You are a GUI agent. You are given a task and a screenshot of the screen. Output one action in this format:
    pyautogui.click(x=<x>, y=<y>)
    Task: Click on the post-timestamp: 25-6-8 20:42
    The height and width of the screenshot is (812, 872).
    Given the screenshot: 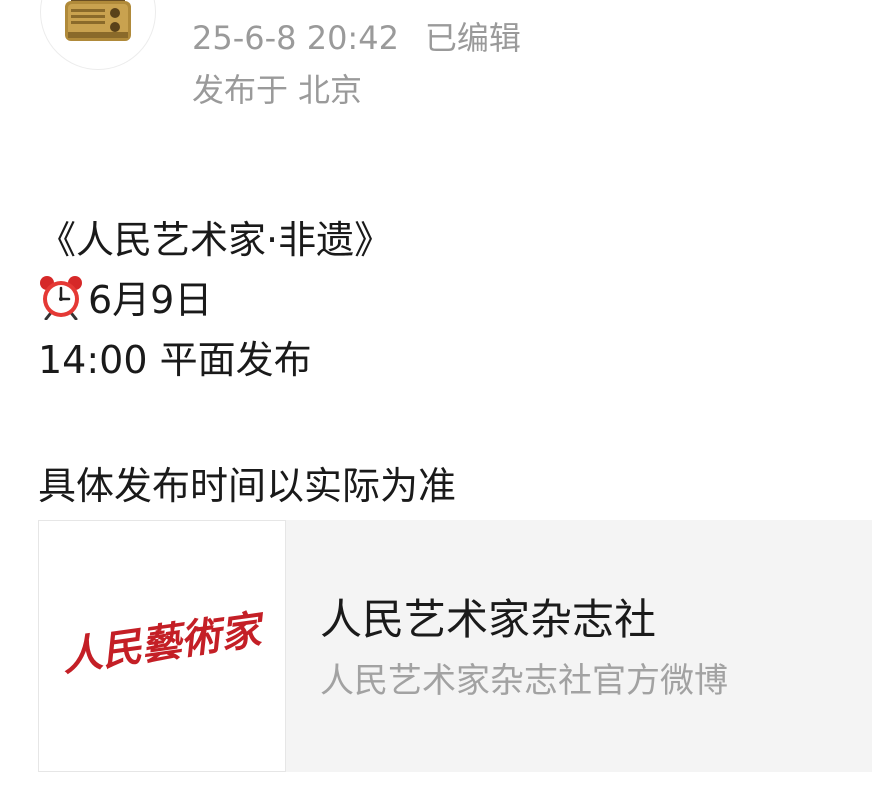 What is the action you would take?
    pyautogui.click(x=295, y=38)
    